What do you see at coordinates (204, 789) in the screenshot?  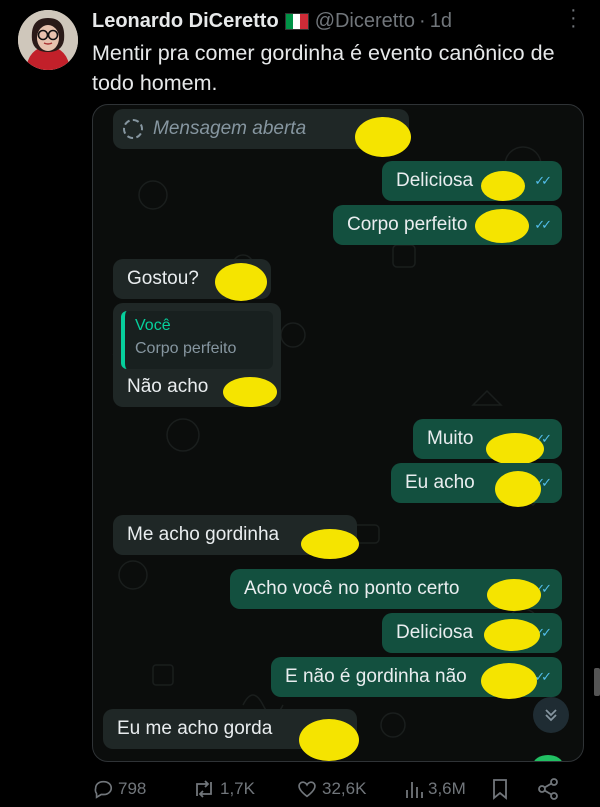 I see `repost-icon` at bounding box center [204, 789].